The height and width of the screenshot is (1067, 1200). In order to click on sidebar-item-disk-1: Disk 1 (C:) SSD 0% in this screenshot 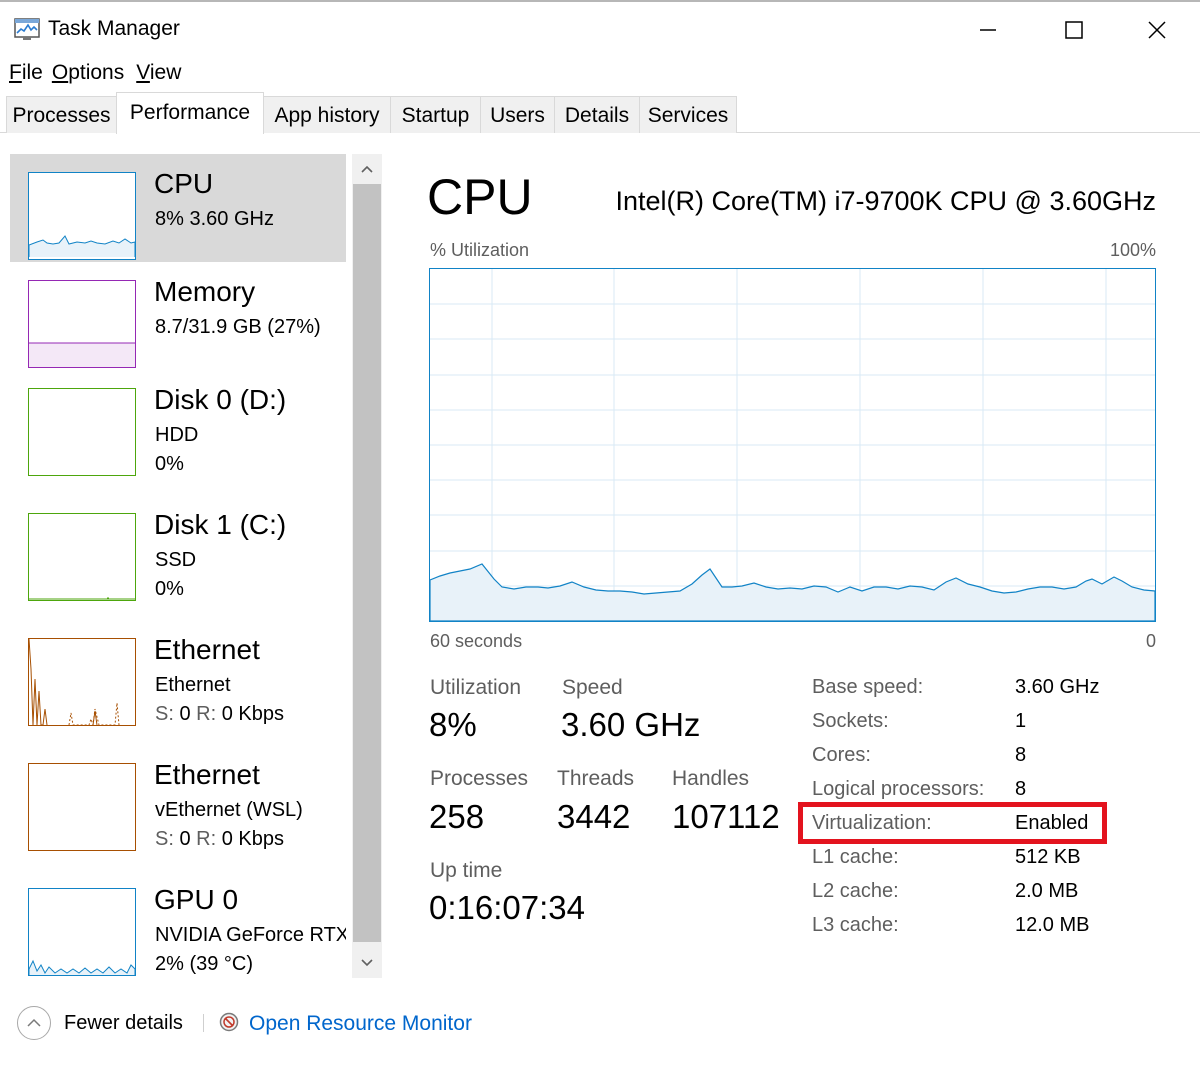, I will do `click(178, 549)`.